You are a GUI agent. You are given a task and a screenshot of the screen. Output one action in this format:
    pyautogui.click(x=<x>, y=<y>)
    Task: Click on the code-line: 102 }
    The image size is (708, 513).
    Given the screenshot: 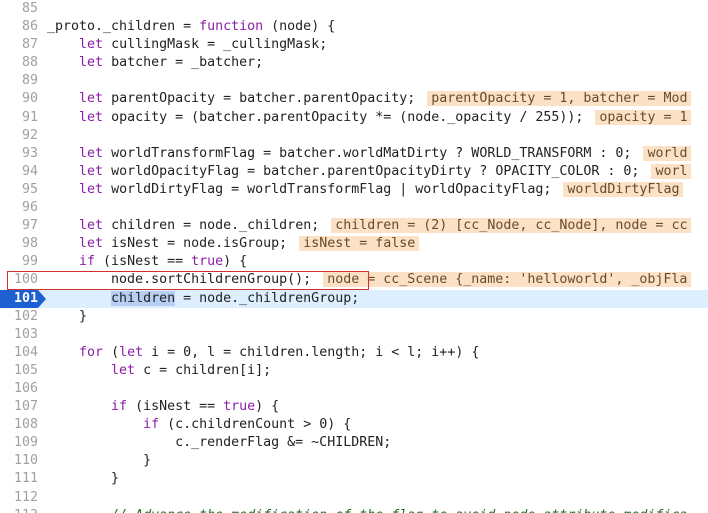 What is the action you would take?
    pyautogui.click(x=354, y=317)
    